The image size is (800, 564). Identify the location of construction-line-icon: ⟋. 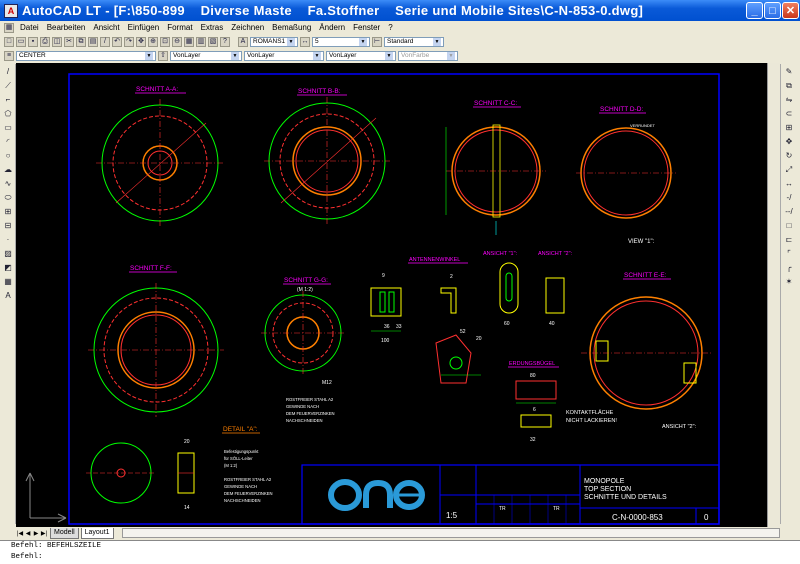
(8, 86).